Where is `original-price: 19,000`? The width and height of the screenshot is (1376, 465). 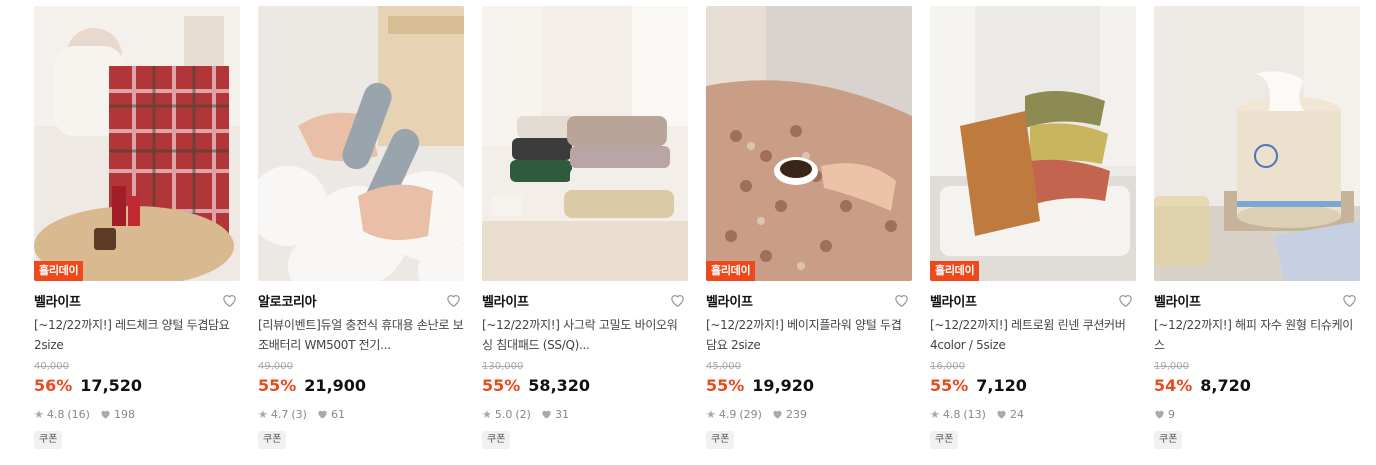 original-price: 19,000 is located at coordinates (1171, 366).